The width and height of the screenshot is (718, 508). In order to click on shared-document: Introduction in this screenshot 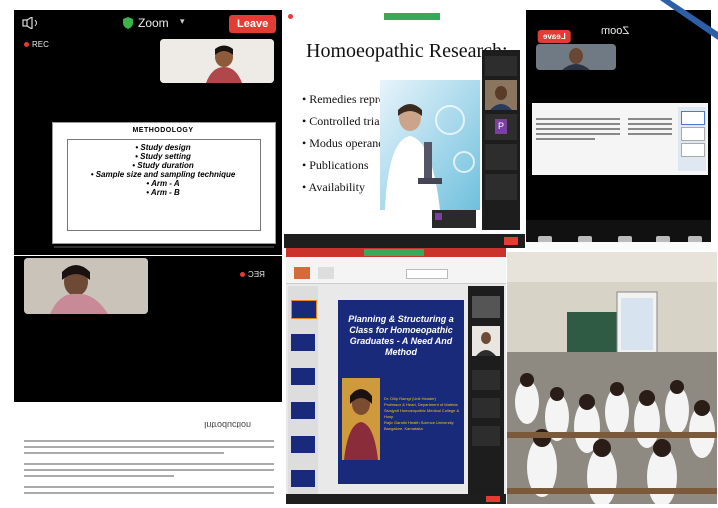, I will do `click(148, 451)`.